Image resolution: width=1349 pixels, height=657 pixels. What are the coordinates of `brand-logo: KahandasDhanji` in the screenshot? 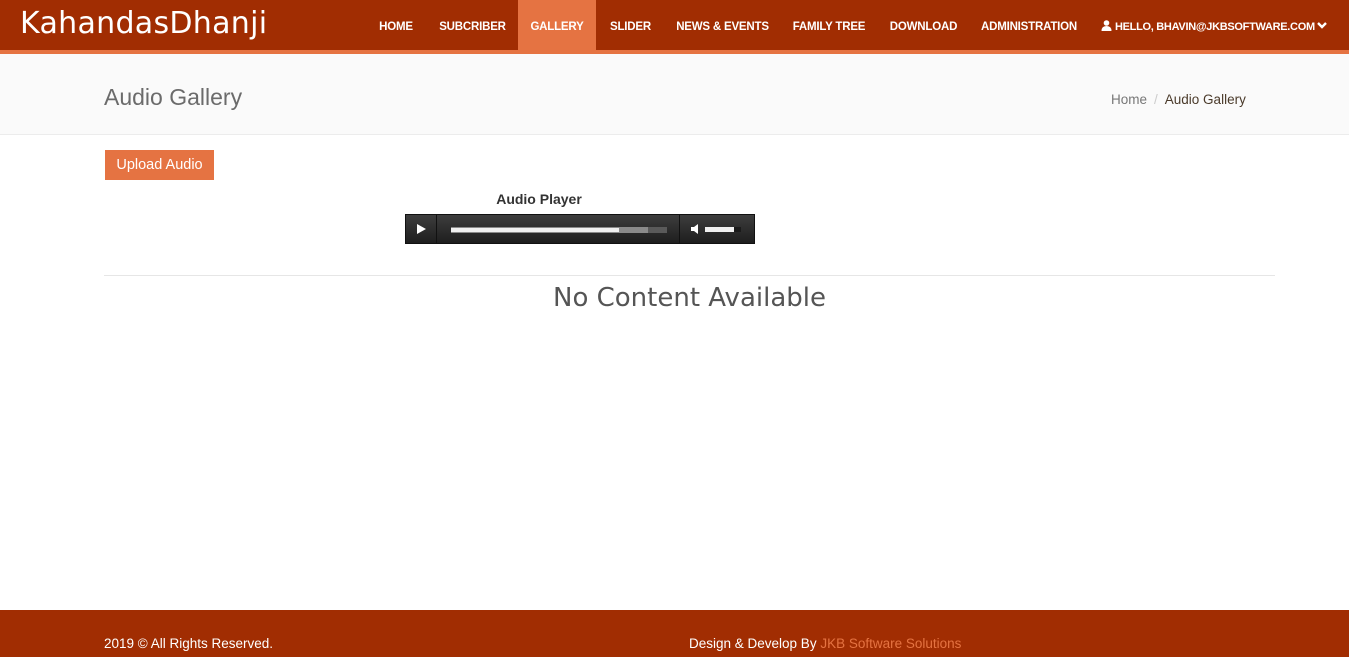 It's located at (143, 23).